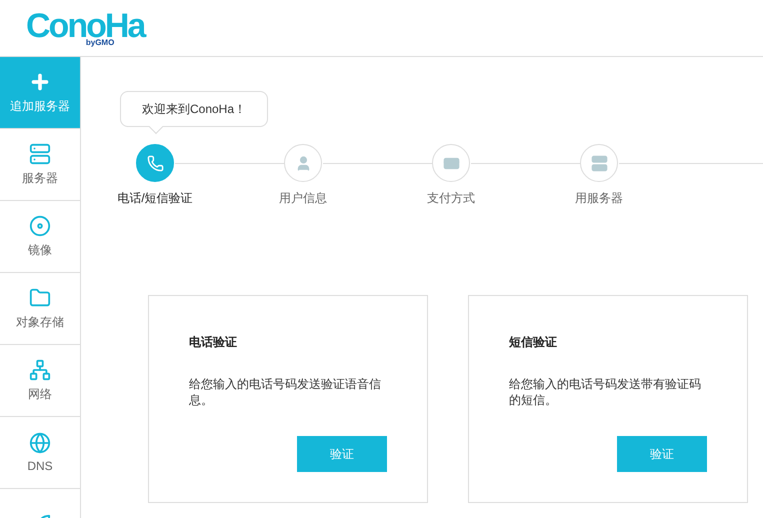 Image resolution: width=763 pixels, height=518 pixels. I want to click on step-label: 用户信息, so click(303, 198).